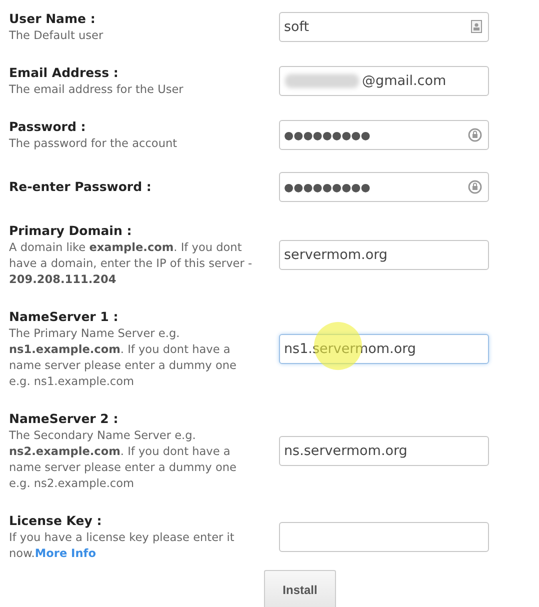 Image resolution: width=539 pixels, height=607 pixels. Describe the element at coordinates (64, 73) in the screenshot. I see `field-label: Email Address :` at that location.